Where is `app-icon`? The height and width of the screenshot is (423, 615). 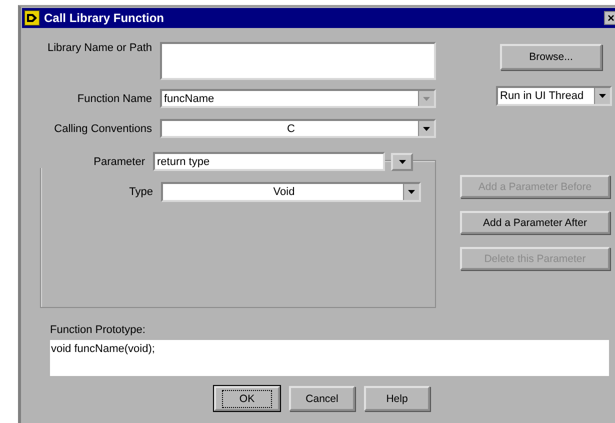
app-icon is located at coordinates (32, 18).